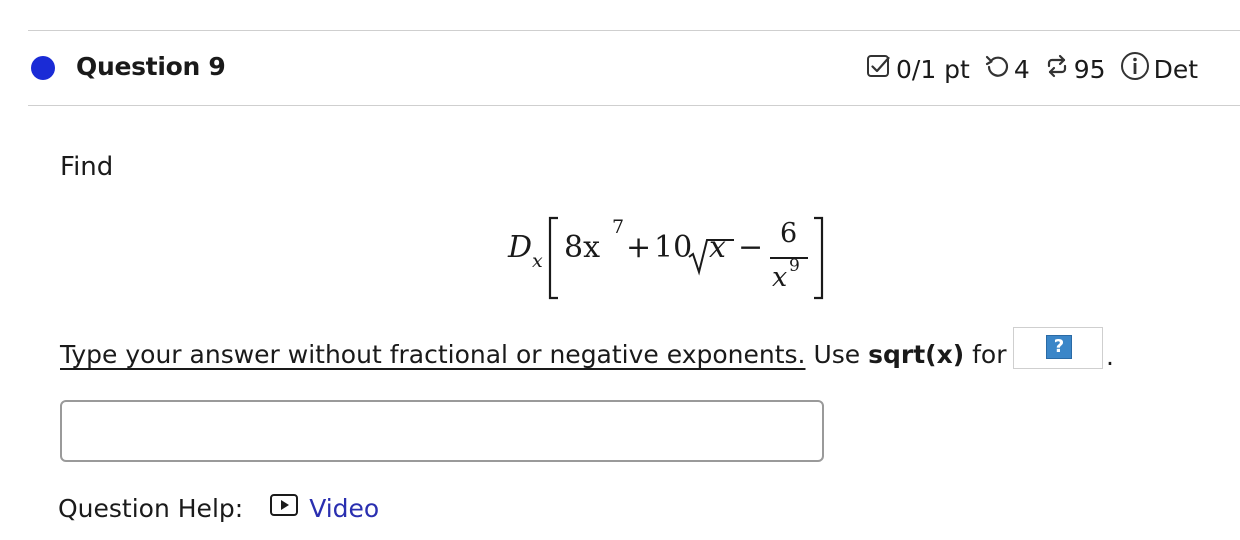 The width and height of the screenshot is (1240, 540). Describe the element at coordinates (989, 354) in the screenshot. I see `instruction-for: for` at that location.